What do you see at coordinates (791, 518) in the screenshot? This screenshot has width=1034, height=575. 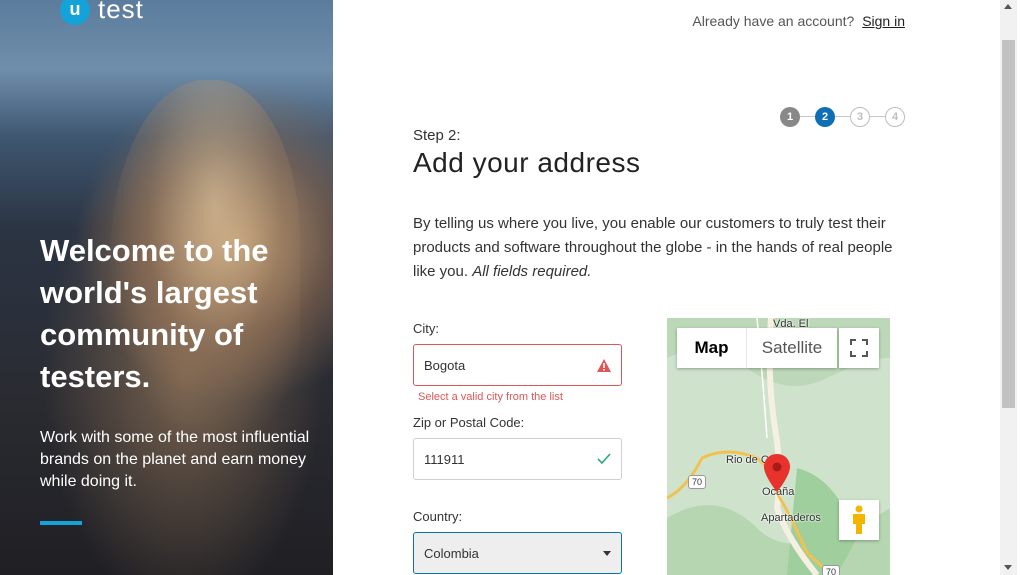 I see `map-place-4: Apartaderos` at bounding box center [791, 518].